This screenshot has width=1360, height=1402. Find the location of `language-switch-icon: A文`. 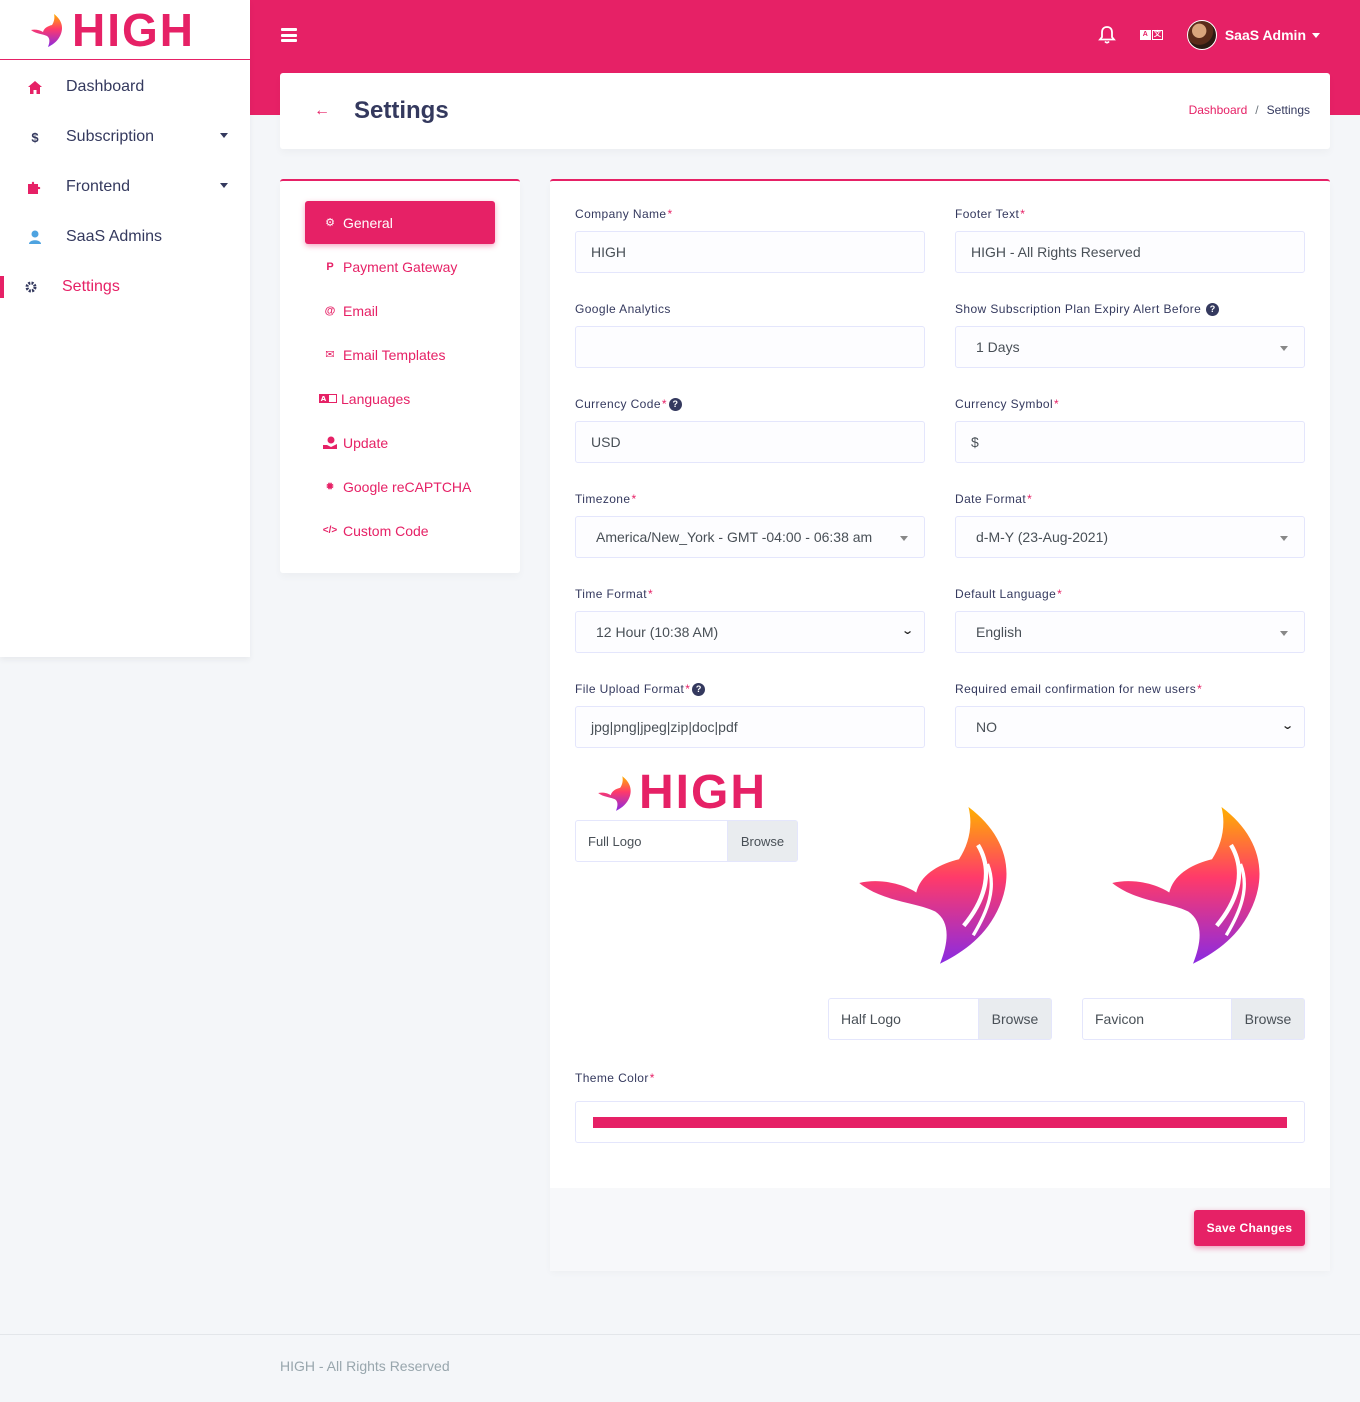

language-switch-icon: A文 is located at coordinates (1151, 35).